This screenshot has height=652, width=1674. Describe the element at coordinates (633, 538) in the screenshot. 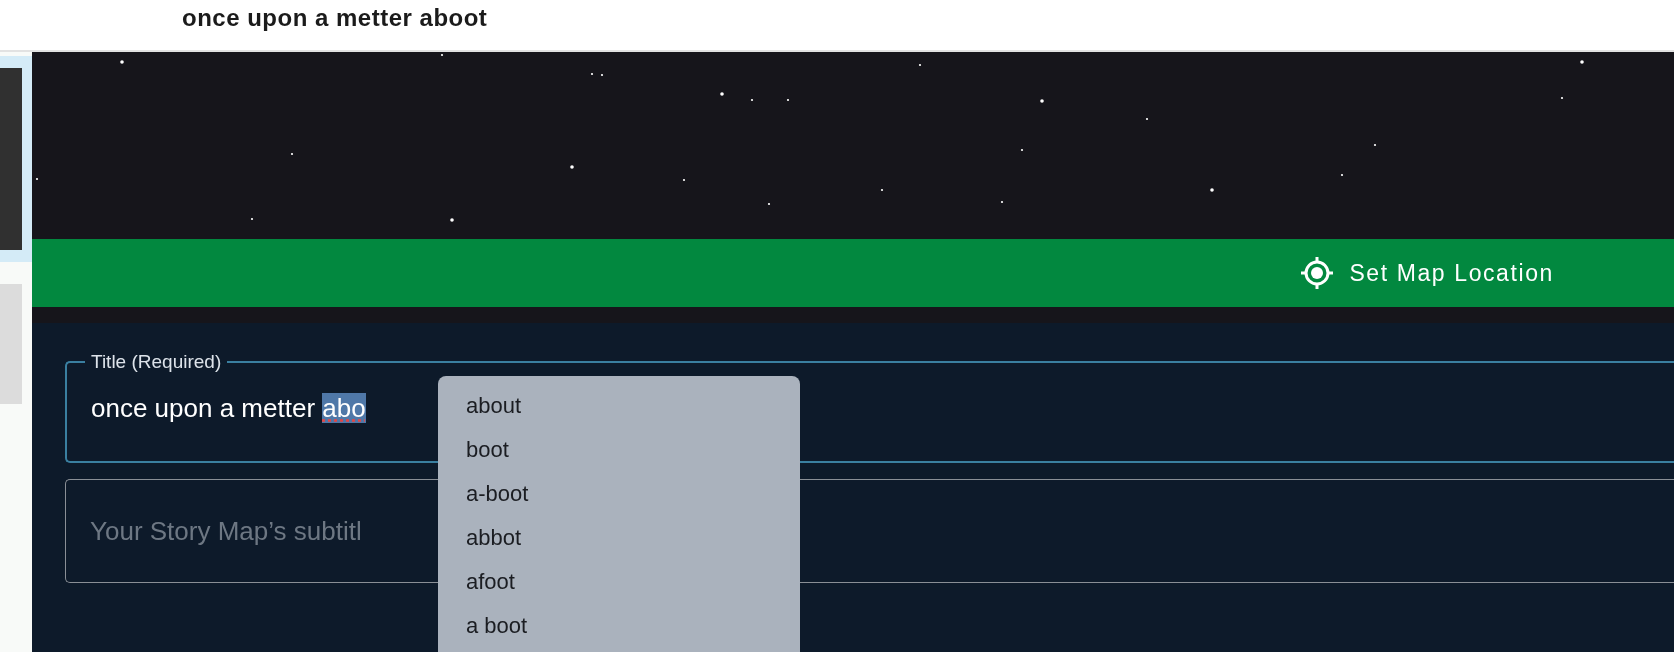

I see `suggestion-item: abbot` at that location.